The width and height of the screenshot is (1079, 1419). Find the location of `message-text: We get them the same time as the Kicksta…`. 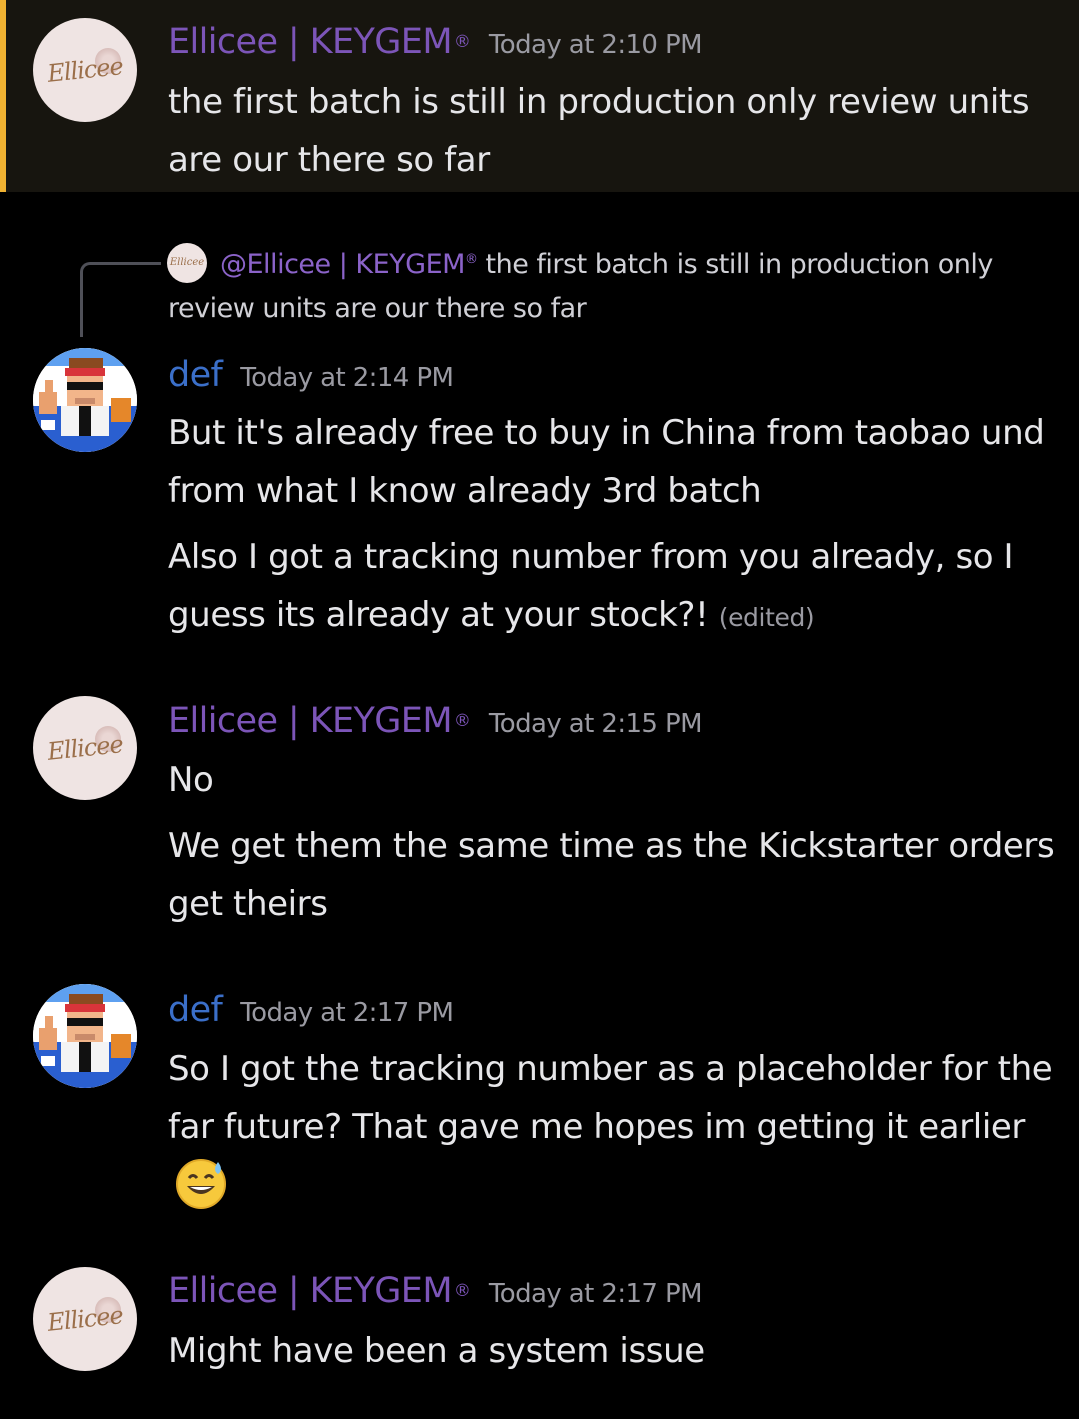

message-text: We get them the same time as the Kicksta… is located at coordinates (611, 875).